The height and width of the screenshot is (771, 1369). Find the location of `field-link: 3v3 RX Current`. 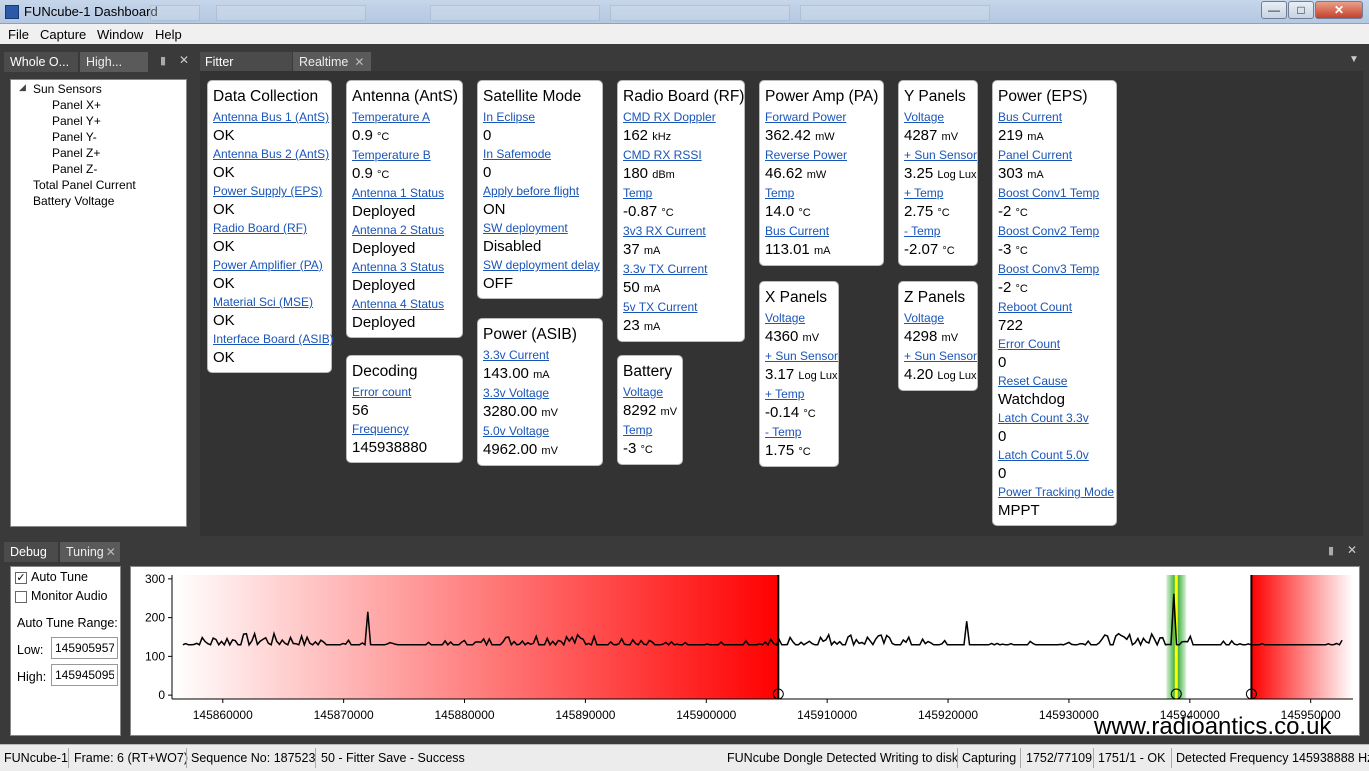

field-link: 3v3 RX Current is located at coordinates (681, 231).